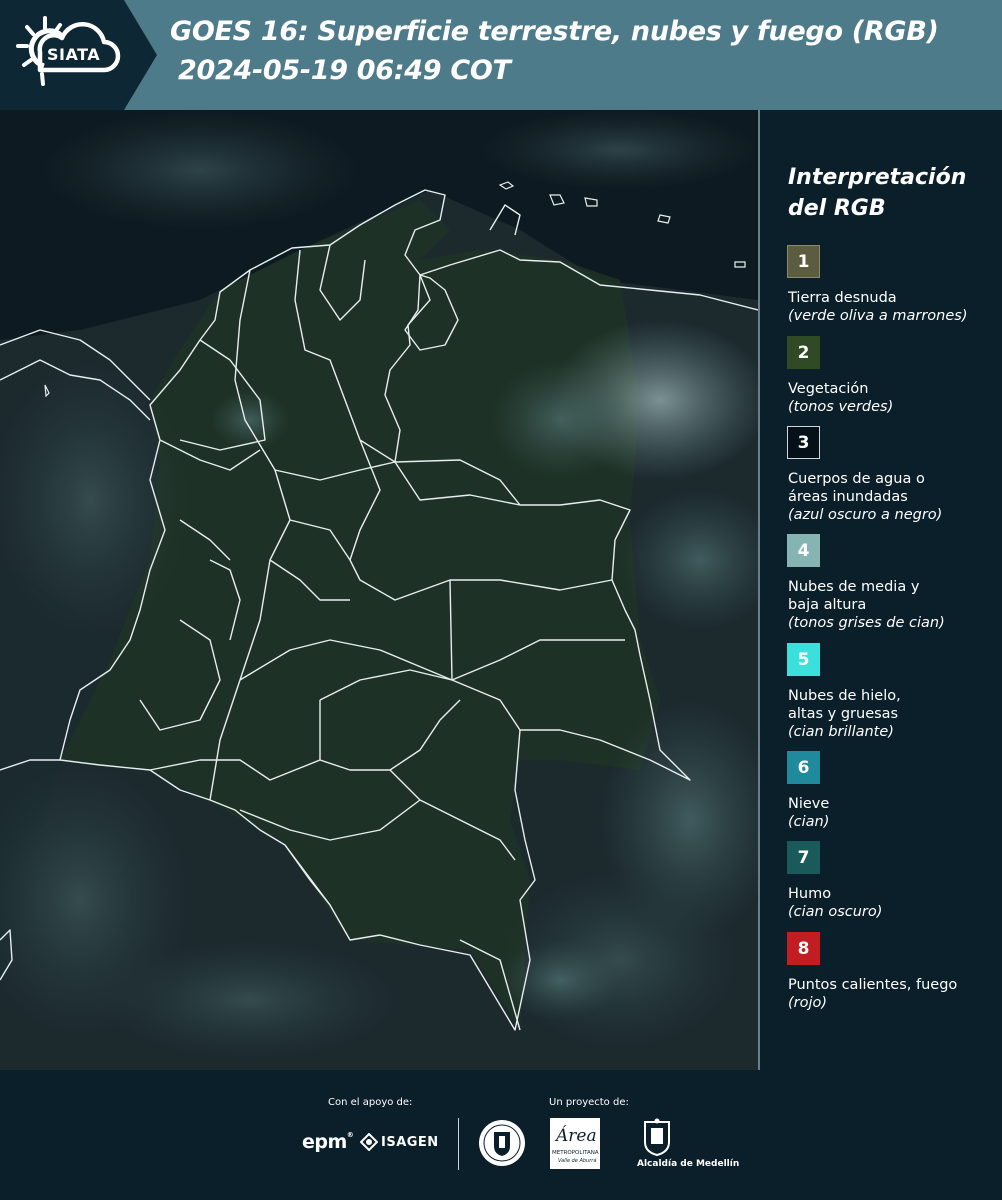 This screenshot has height=1200, width=1002. What do you see at coordinates (688, 1164) in the screenshot?
I see `alcaldia-logo-text: Alcaldía de Medellín` at bounding box center [688, 1164].